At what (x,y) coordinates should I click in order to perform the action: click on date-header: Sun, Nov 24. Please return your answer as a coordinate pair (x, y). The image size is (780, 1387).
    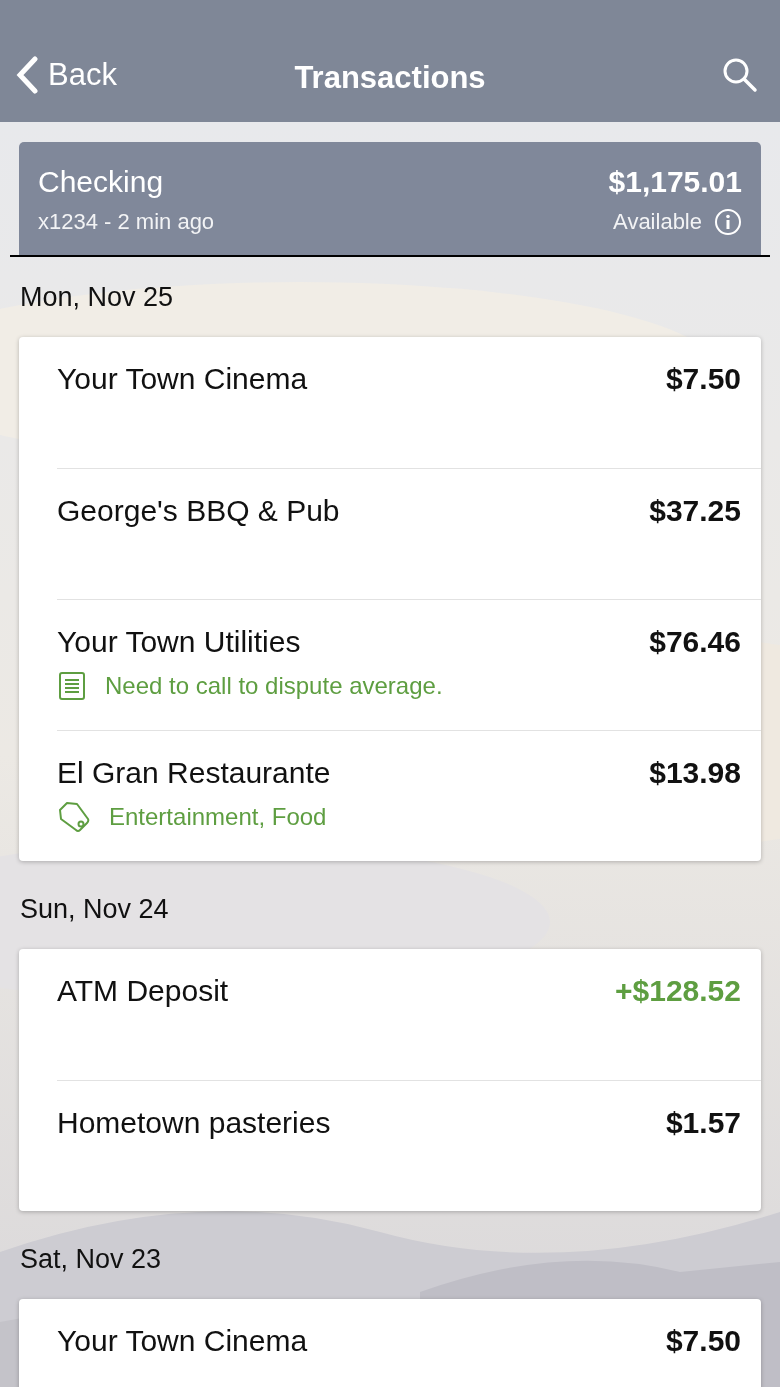
    Looking at the image, I should click on (94, 909).